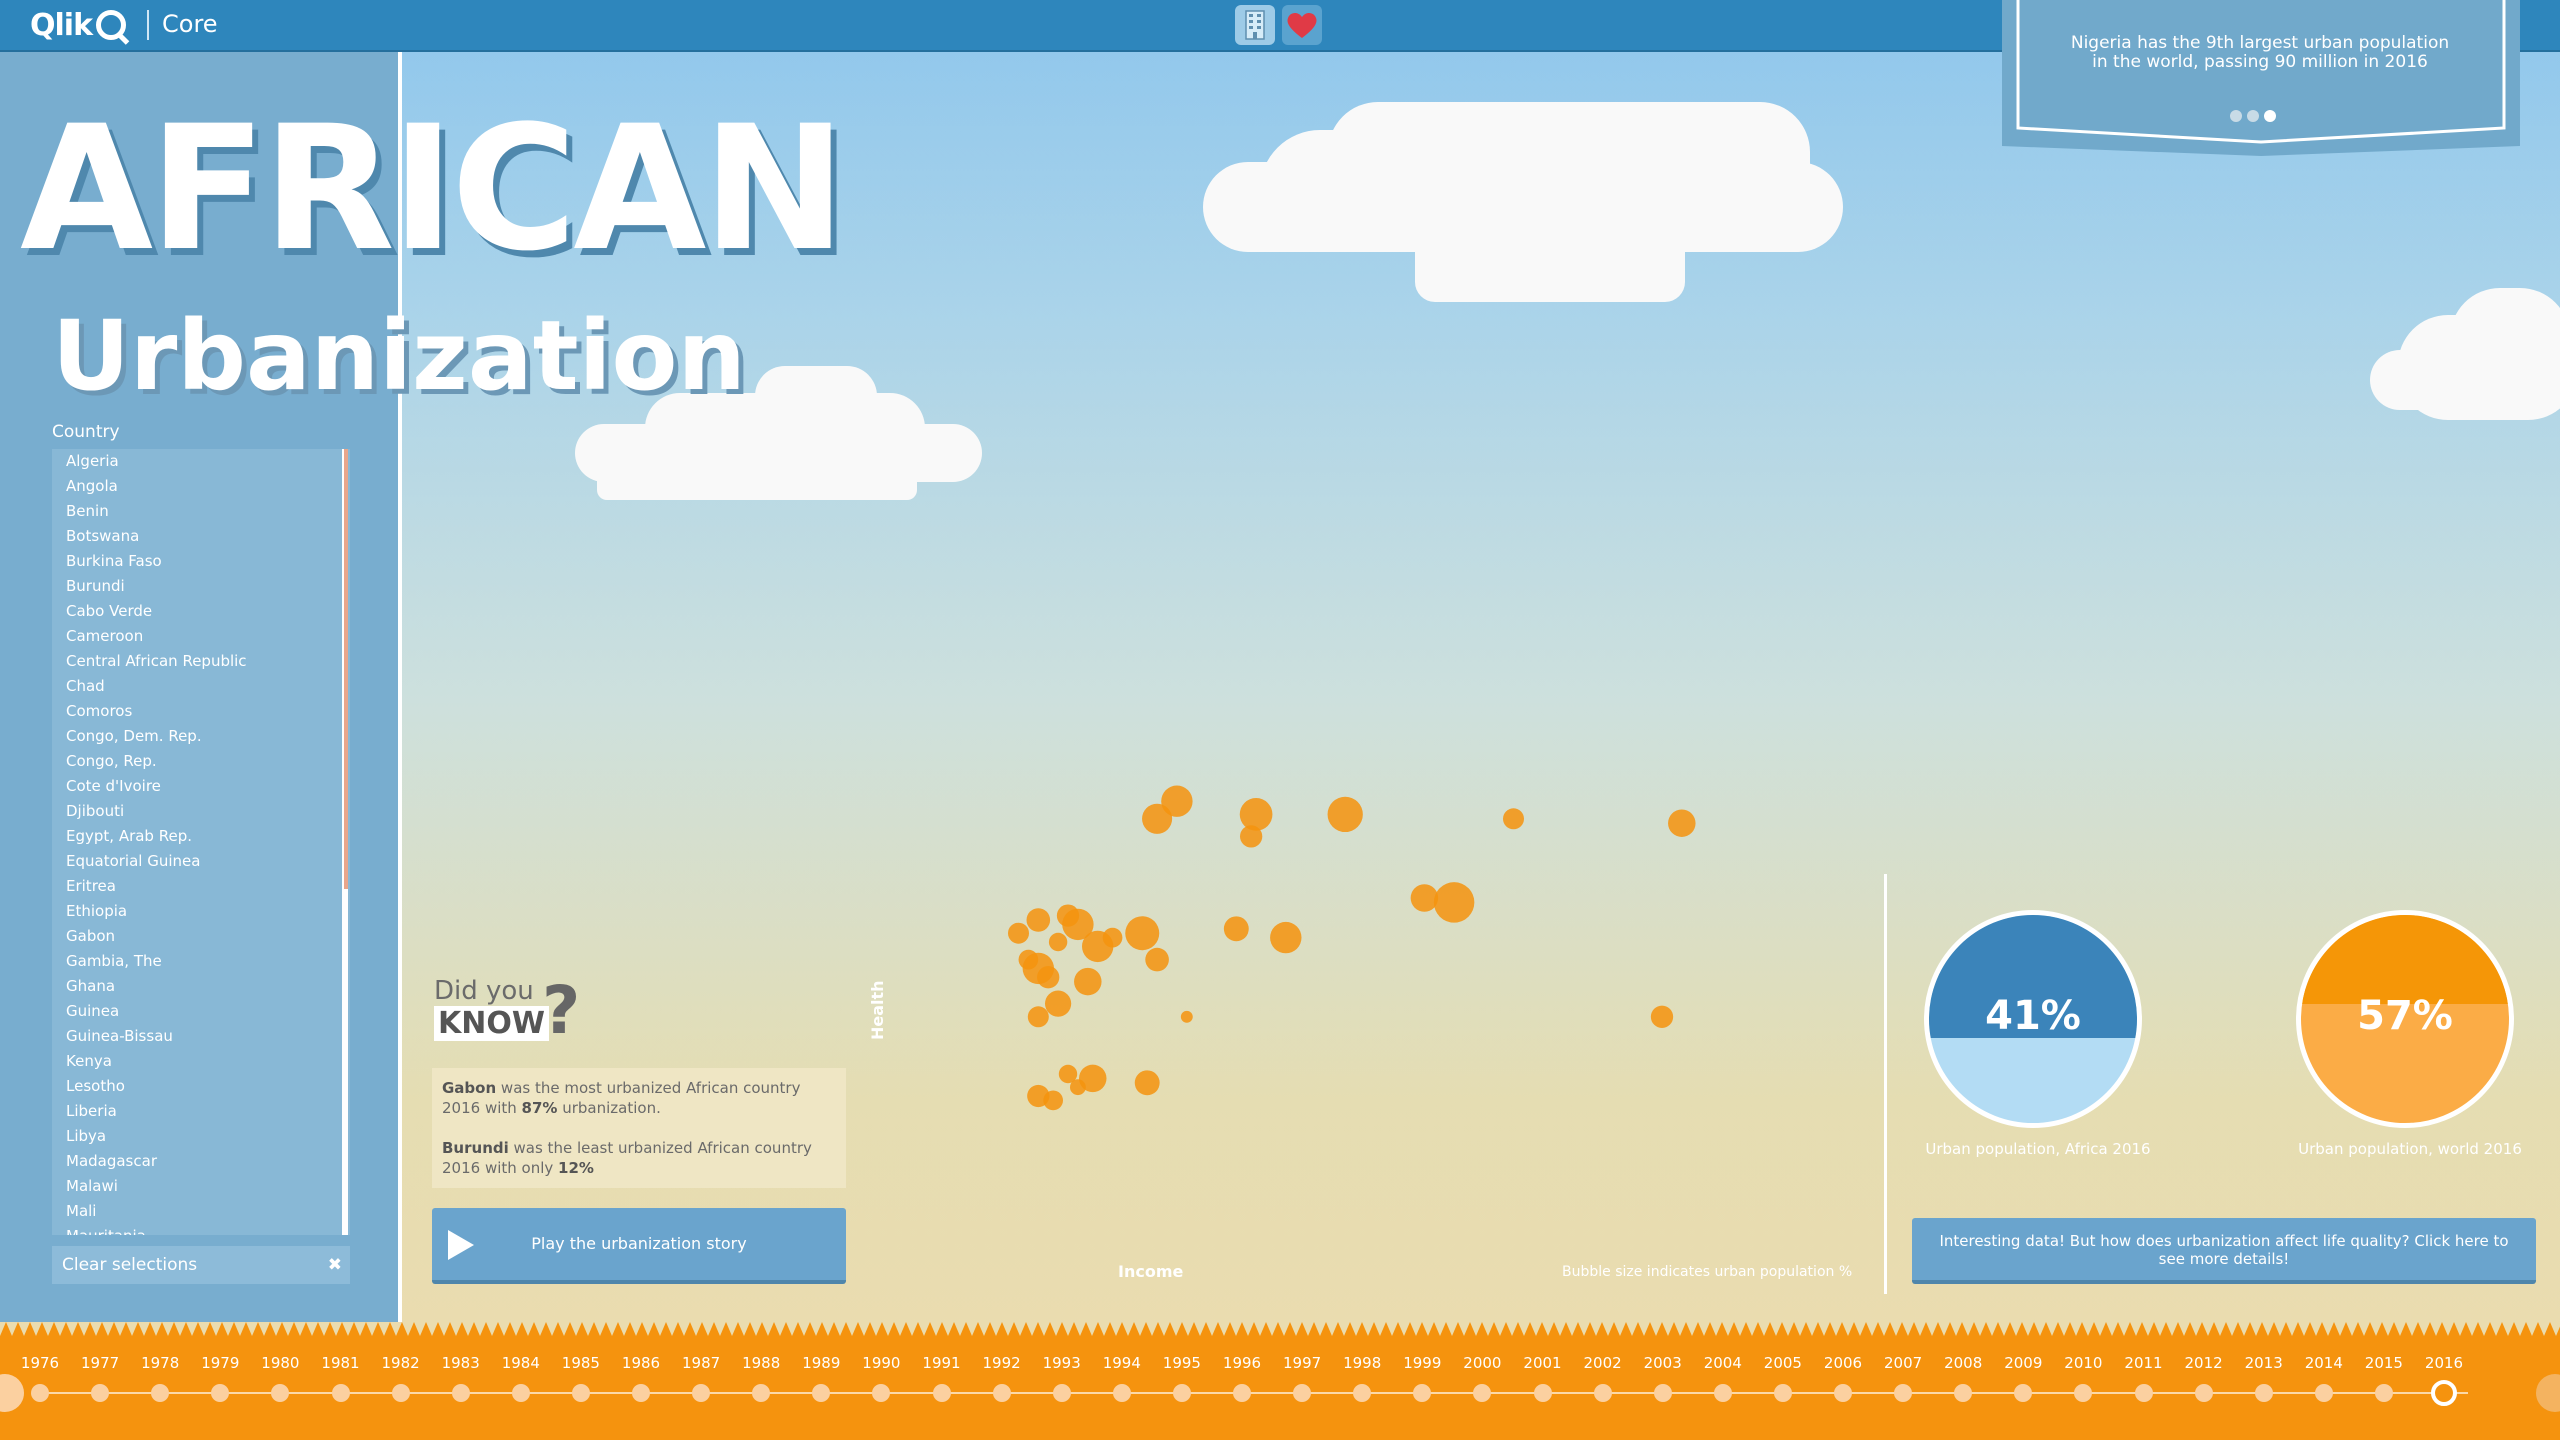  I want to click on bubble-chart, so click(1370, 1040).